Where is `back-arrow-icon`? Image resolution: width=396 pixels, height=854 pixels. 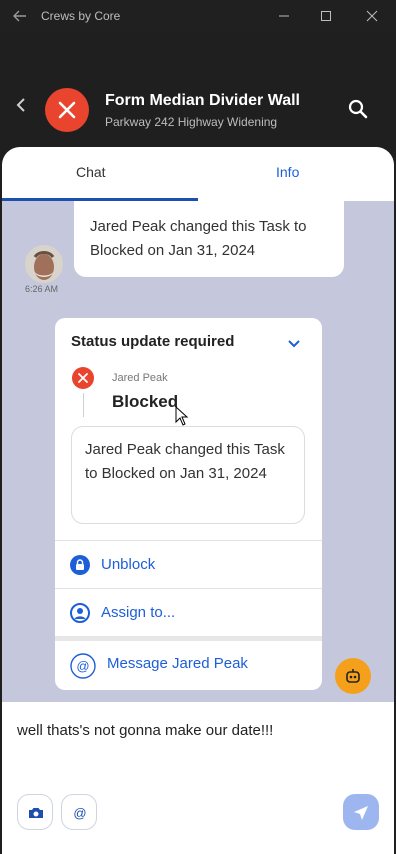 back-arrow-icon is located at coordinates (20, 16).